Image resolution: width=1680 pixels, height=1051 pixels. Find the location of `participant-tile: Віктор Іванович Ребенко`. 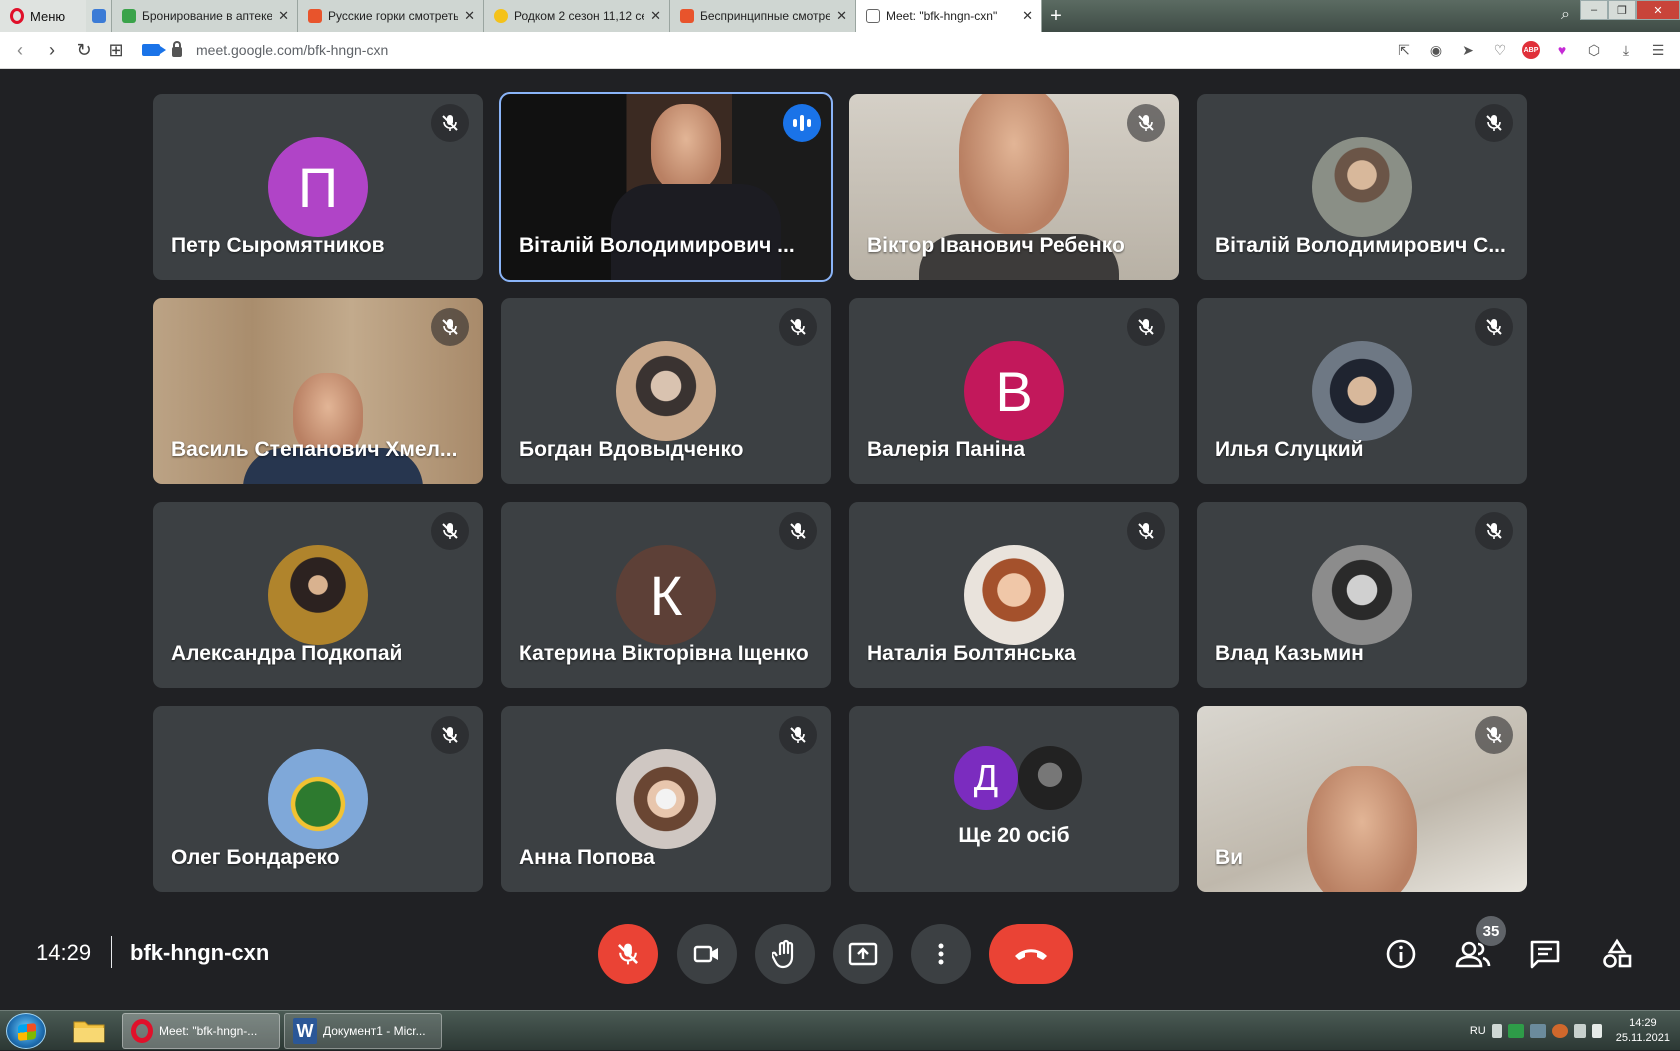

participant-tile: Віктор Іванович Ребенко is located at coordinates (1014, 187).